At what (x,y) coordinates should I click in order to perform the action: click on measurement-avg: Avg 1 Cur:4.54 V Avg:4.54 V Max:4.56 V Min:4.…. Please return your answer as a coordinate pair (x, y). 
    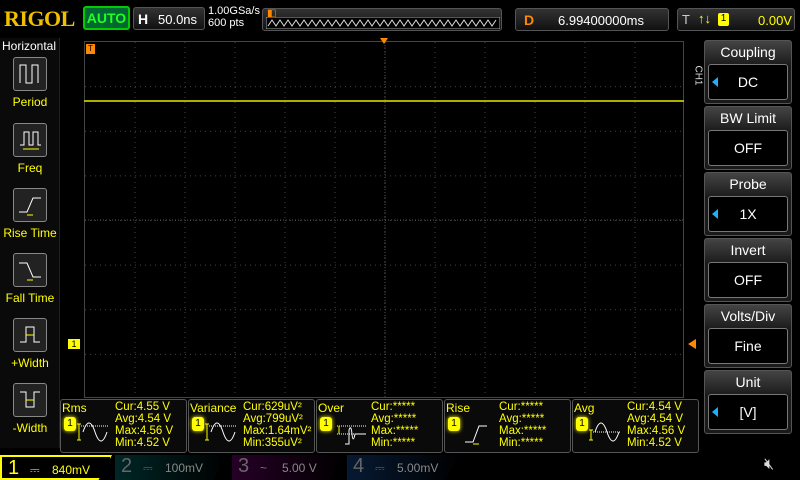
    Looking at the image, I should click on (635, 426).